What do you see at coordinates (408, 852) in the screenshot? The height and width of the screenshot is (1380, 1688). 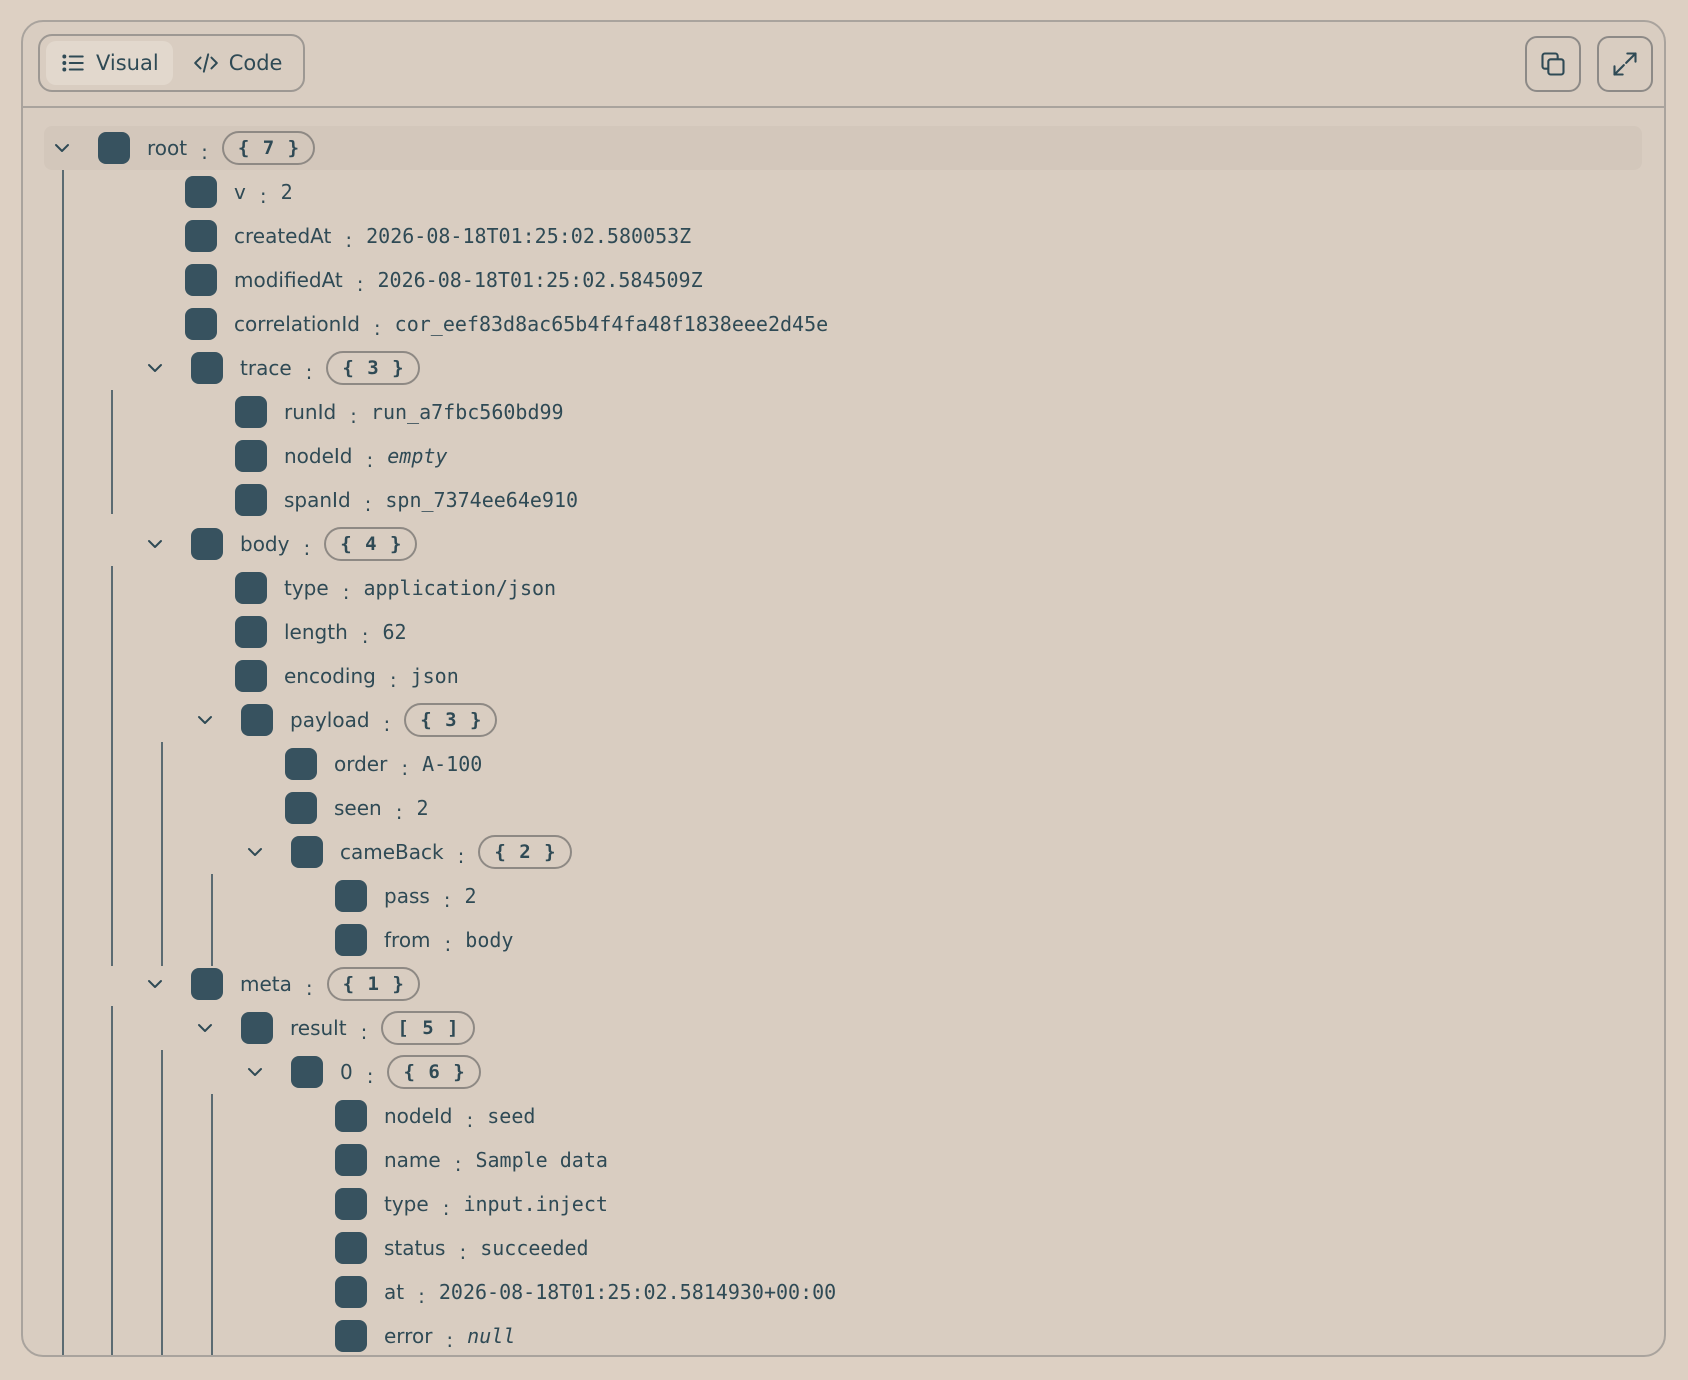 I see `tree-node-cameback: cameBack : { 2 }` at bounding box center [408, 852].